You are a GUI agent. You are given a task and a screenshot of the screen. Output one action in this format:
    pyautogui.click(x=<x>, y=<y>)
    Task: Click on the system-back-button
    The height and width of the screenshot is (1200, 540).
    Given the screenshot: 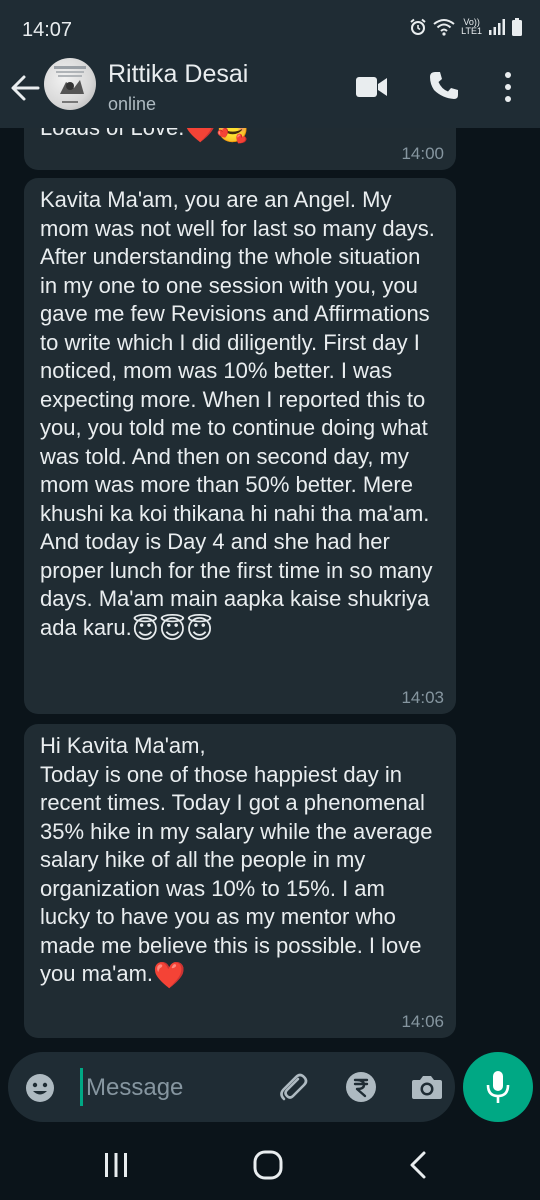 What is the action you would take?
    pyautogui.click(x=419, y=1165)
    